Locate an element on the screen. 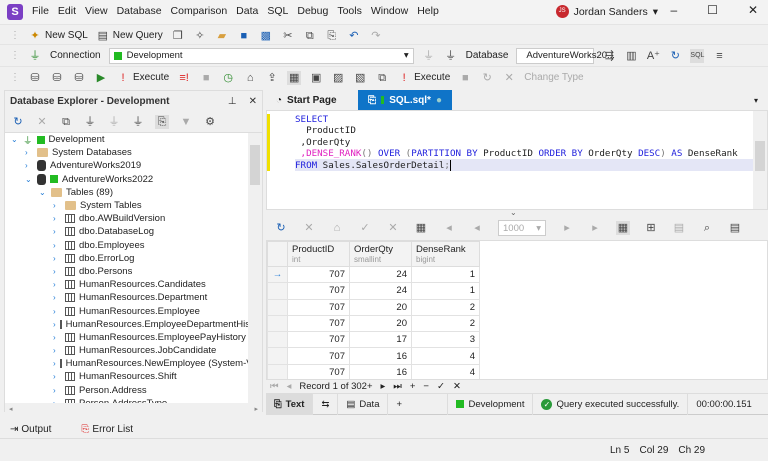  table-cell: 24 is located at coordinates (380, 274).